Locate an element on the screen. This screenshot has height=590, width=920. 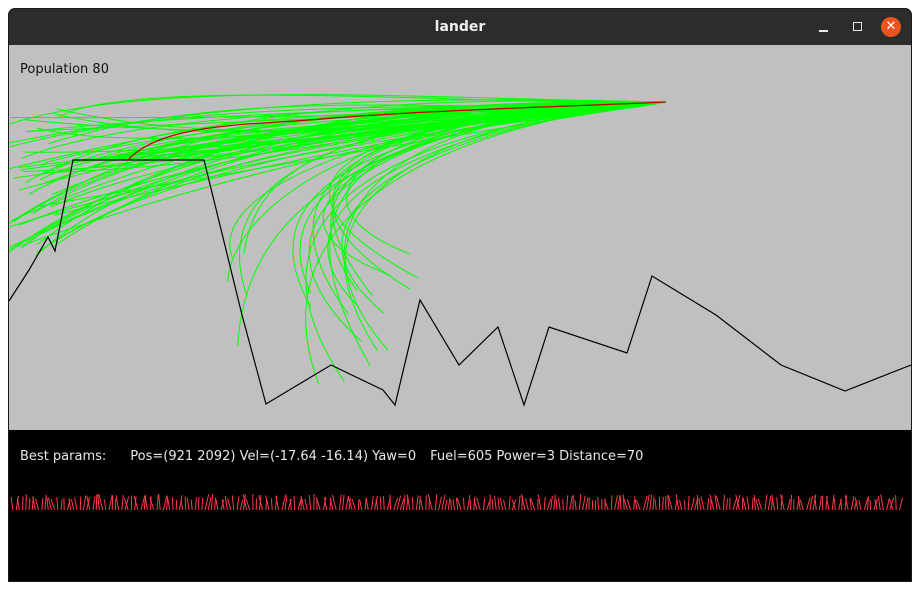
title-bar: lander ✕ is located at coordinates (460, 27).